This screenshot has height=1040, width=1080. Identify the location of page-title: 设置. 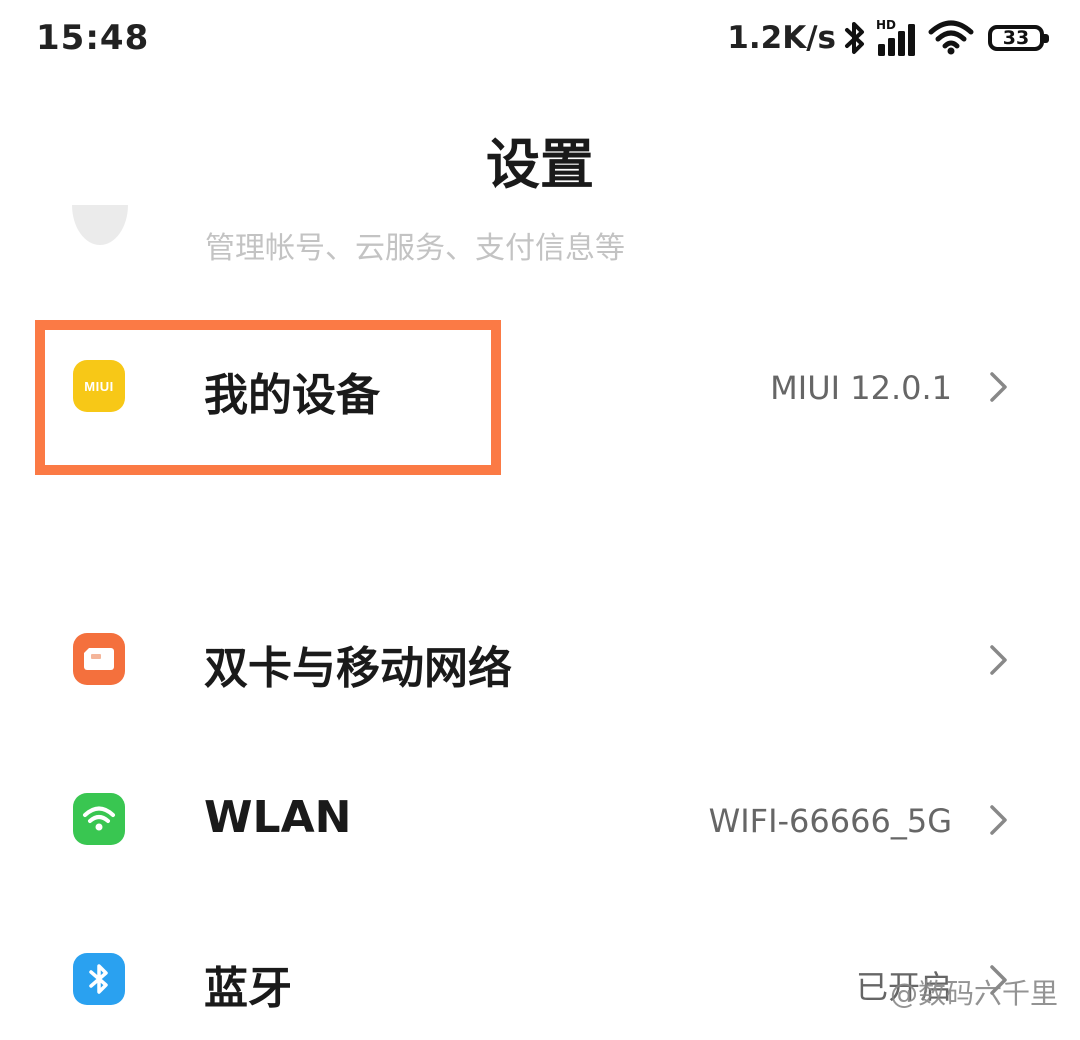
(540, 164).